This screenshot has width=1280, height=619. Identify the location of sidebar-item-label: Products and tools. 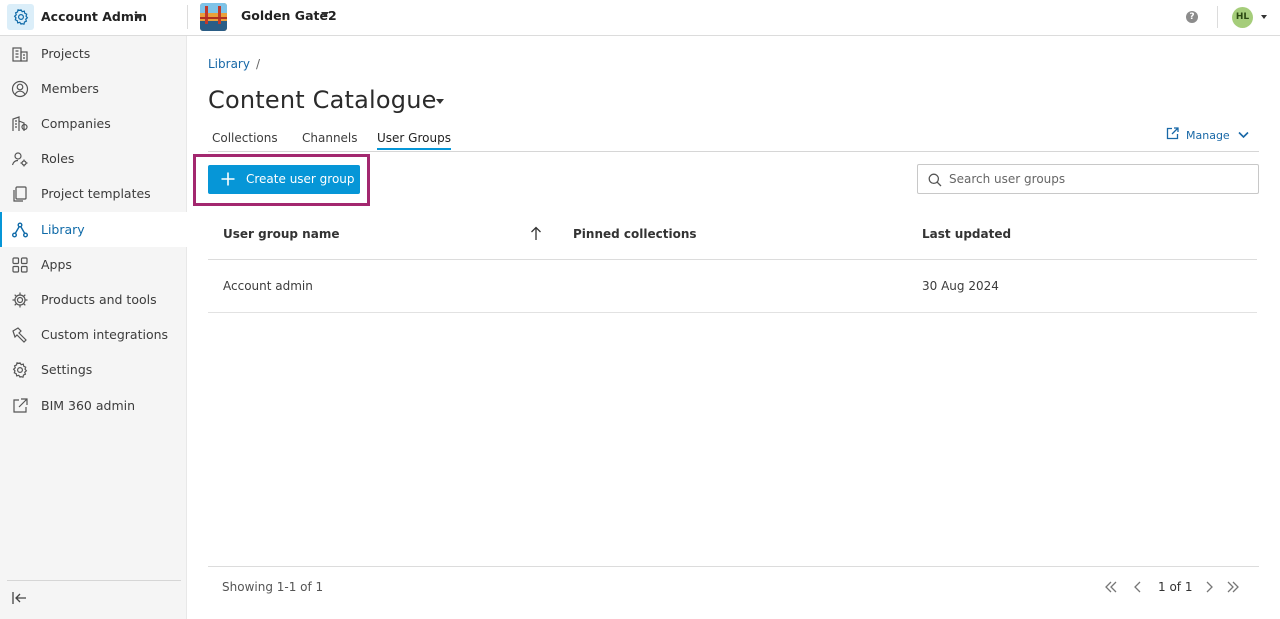
(99, 299).